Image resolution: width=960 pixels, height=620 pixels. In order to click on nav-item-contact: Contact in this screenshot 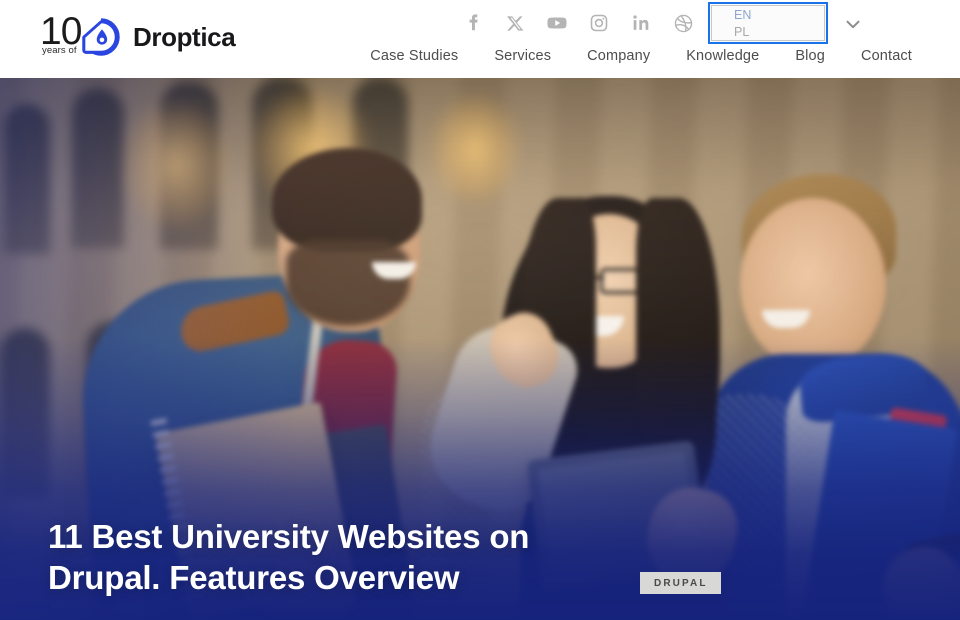, I will do `click(877, 56)`.